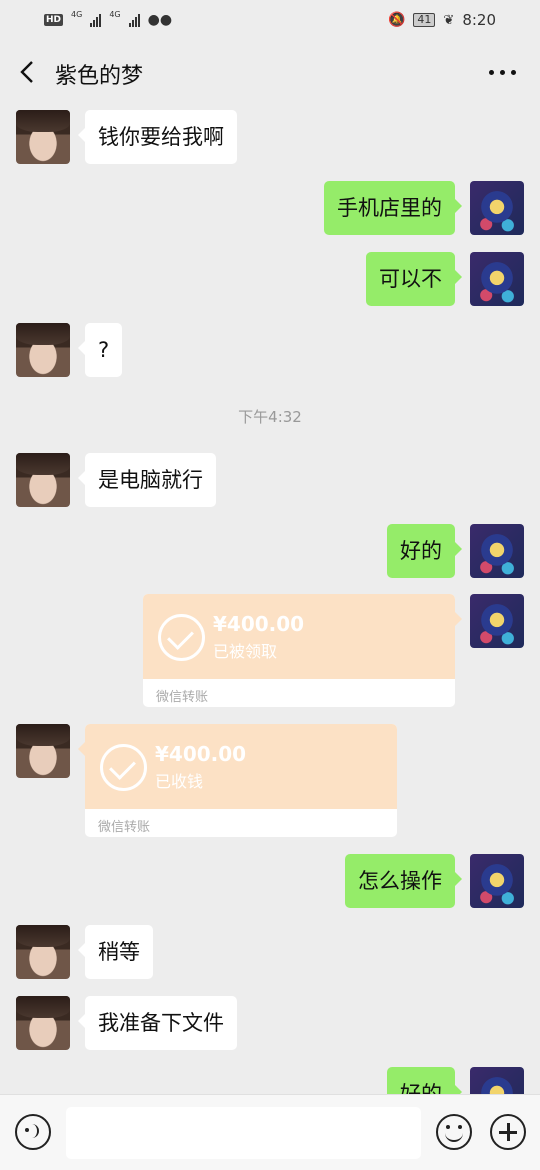  I want to click on status-right: 🔕 41 ❦ 8:20, so click(442, 20).